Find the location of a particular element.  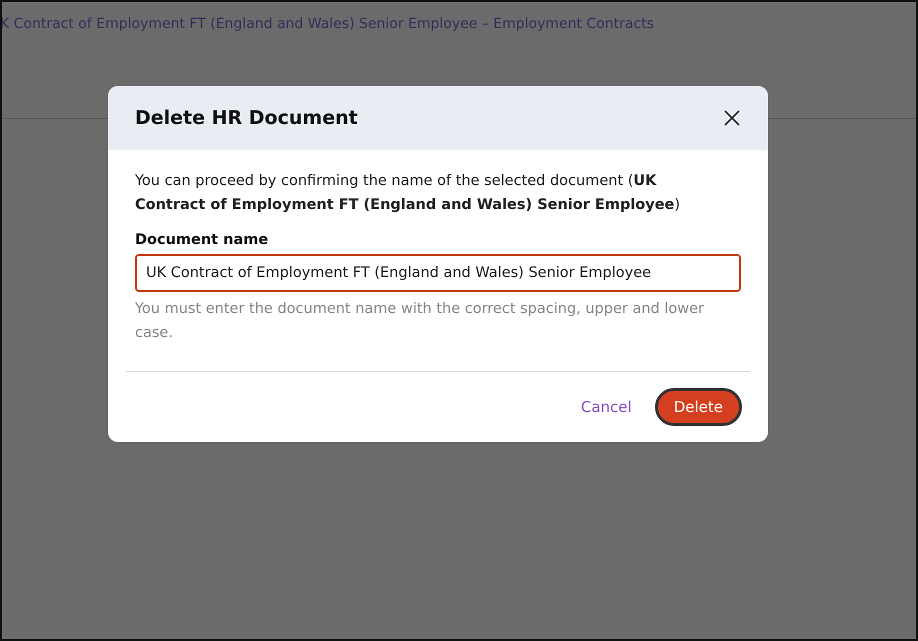

close-button is located at coordinates (732, 118).